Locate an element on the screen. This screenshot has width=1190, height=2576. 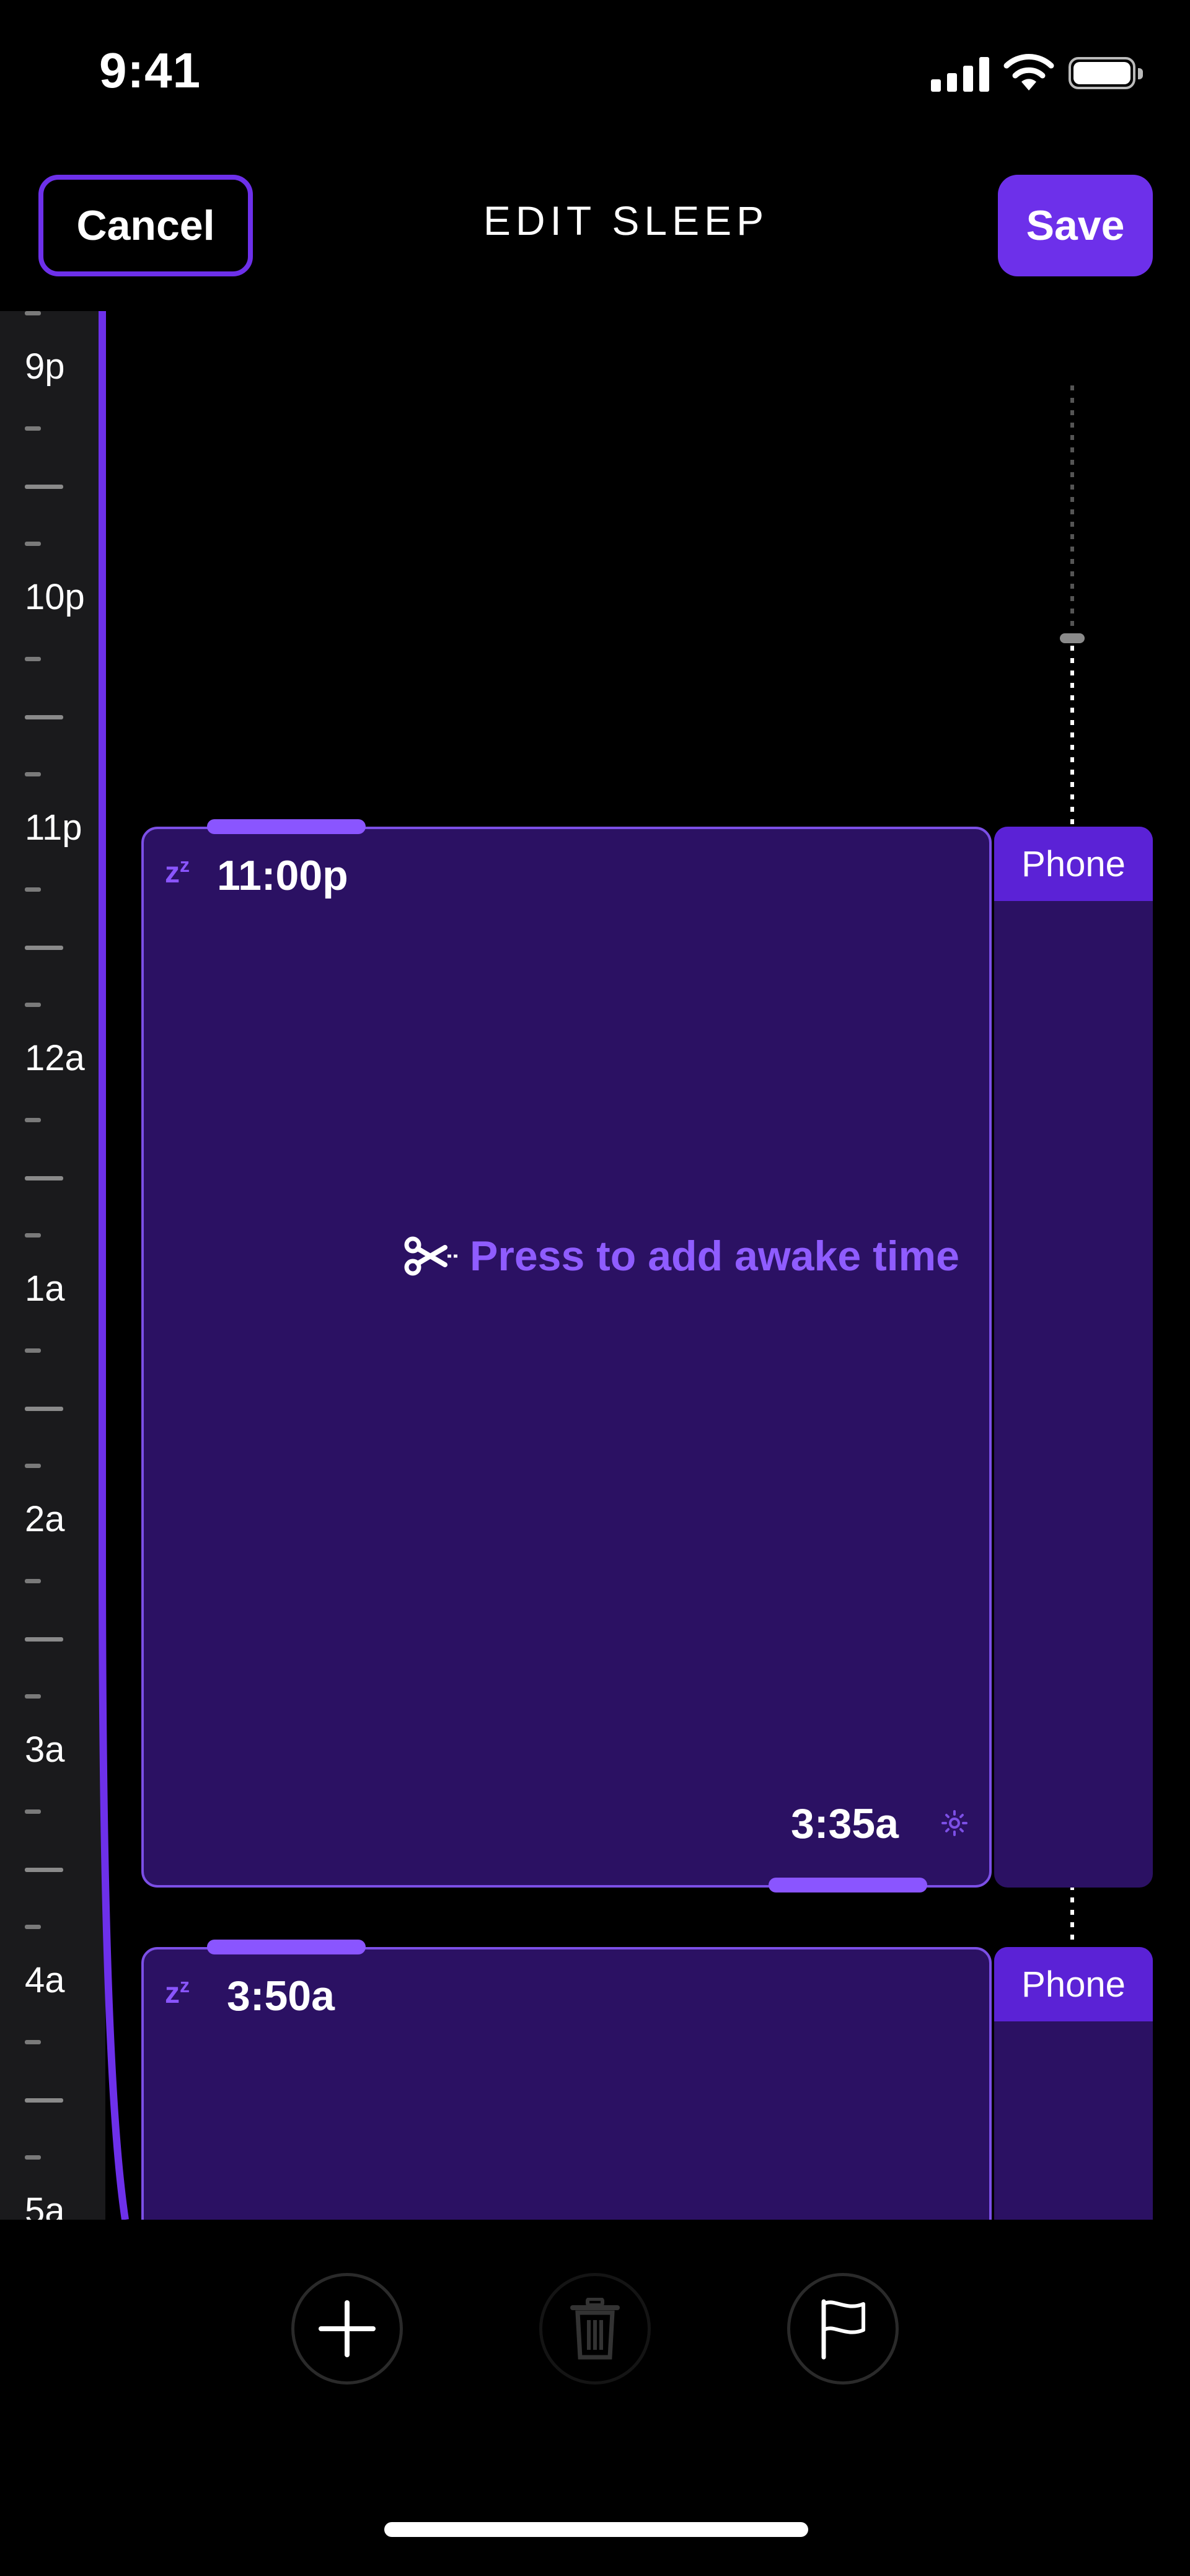
add-awake-time-label: Press to add awake time is located at coordinates (714, 1256).